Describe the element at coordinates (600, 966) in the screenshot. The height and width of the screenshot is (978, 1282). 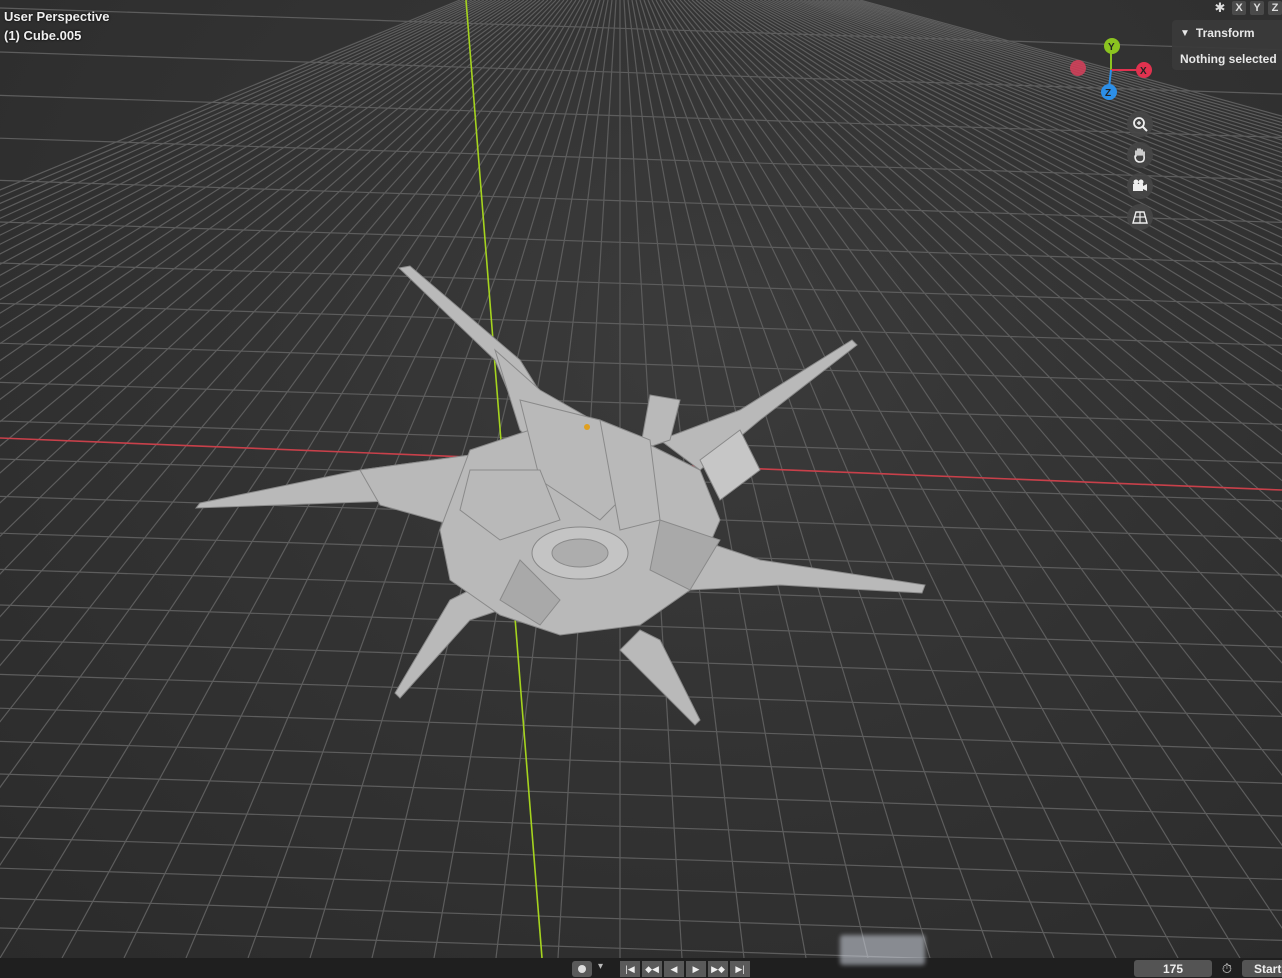
I see `chevron-down-icon: ▾` at that location.